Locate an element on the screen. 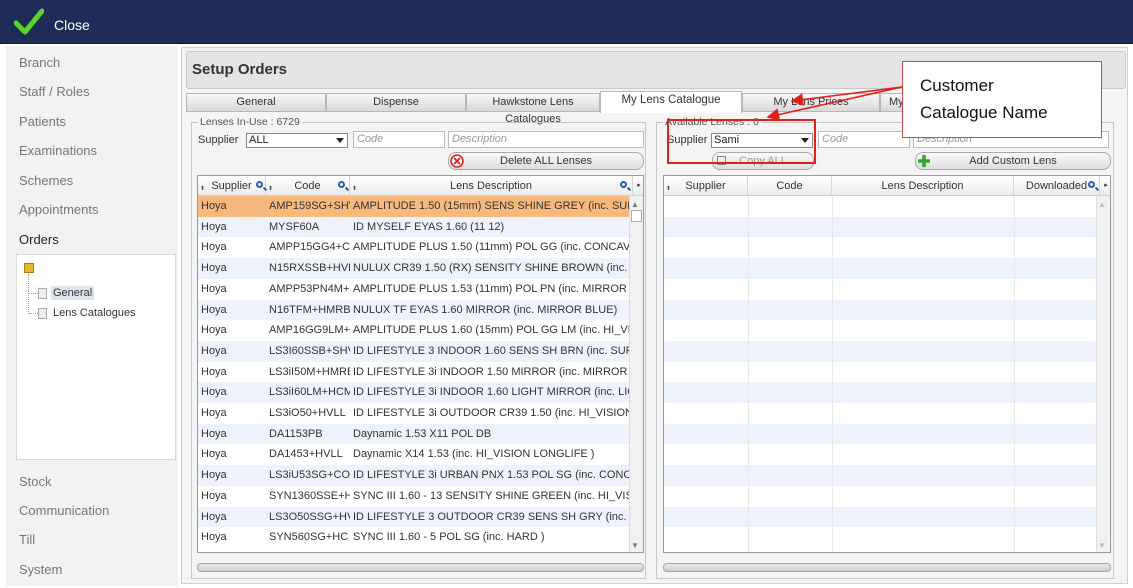  checkmark-icon is located at coordinates (29, 22).